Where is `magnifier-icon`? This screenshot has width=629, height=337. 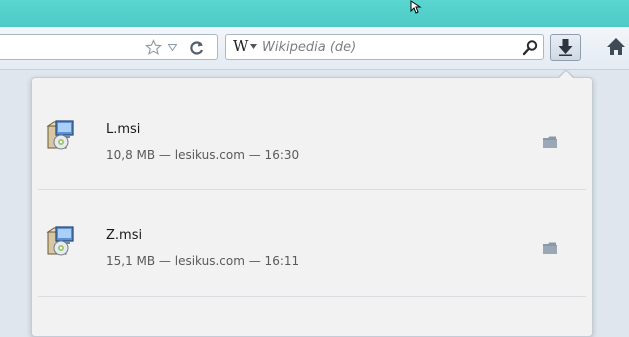
magnifier-icon is located at coordinates (530, 47).